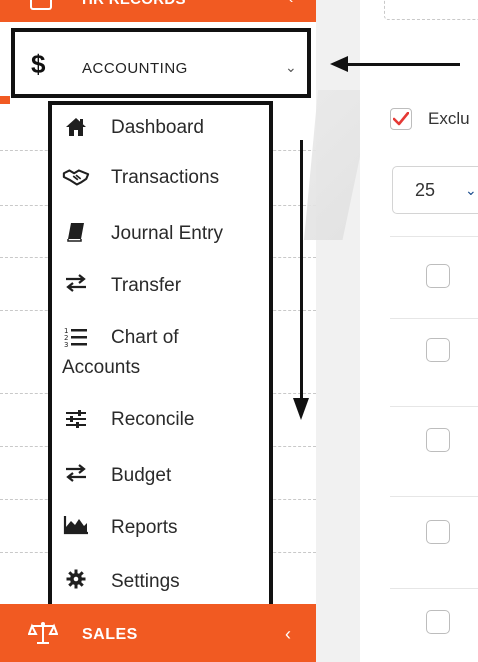  I want to click on accent-tail, so click(5, 100).